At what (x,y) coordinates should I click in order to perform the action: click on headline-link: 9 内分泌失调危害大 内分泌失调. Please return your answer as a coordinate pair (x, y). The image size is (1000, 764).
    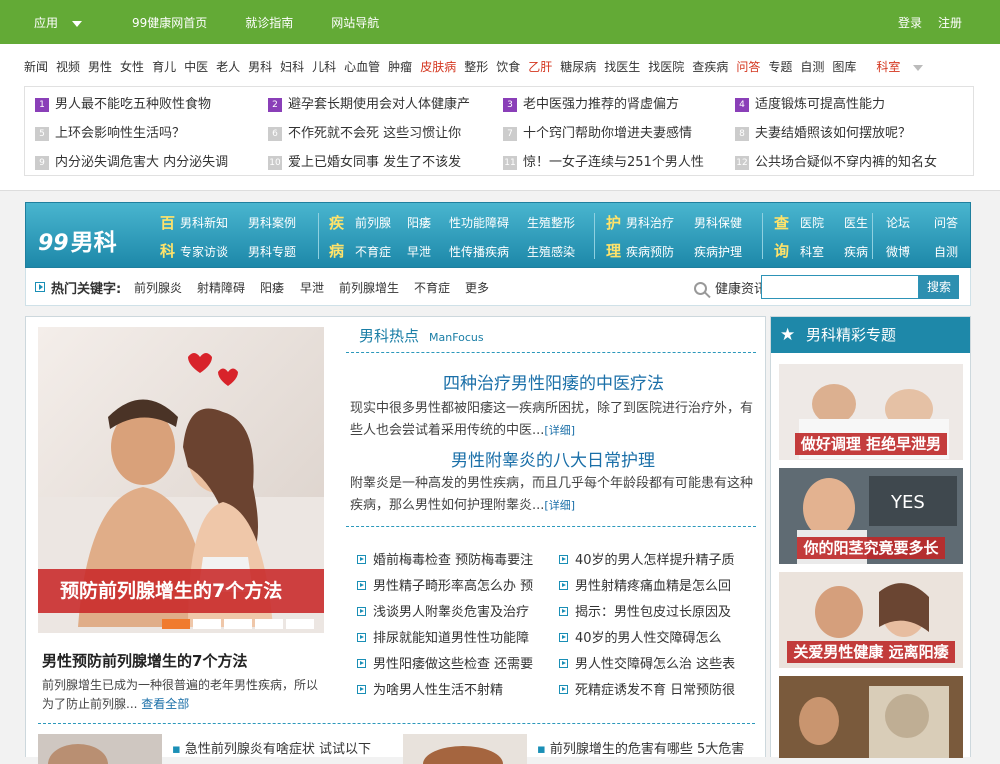
    Looking at the image, I should click on (131, 160).